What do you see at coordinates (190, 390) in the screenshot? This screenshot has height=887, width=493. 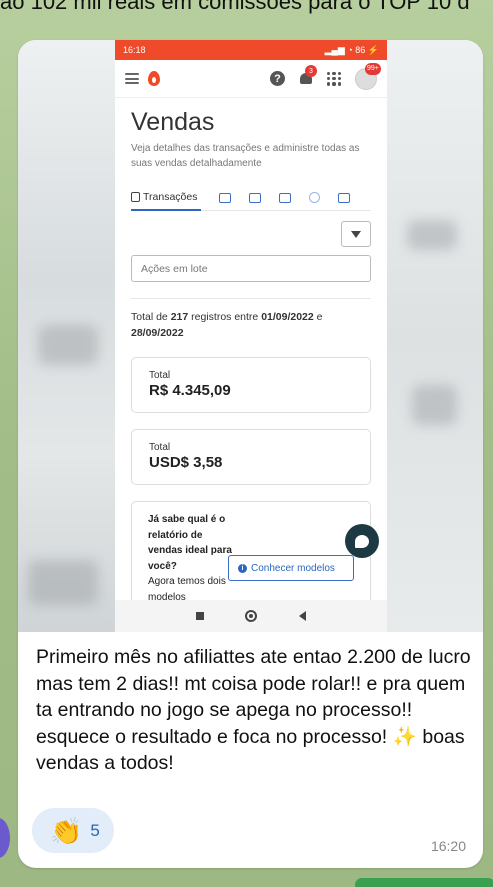 I see `card-value: R$ 4.345,09` at bounding box center [190, 390].